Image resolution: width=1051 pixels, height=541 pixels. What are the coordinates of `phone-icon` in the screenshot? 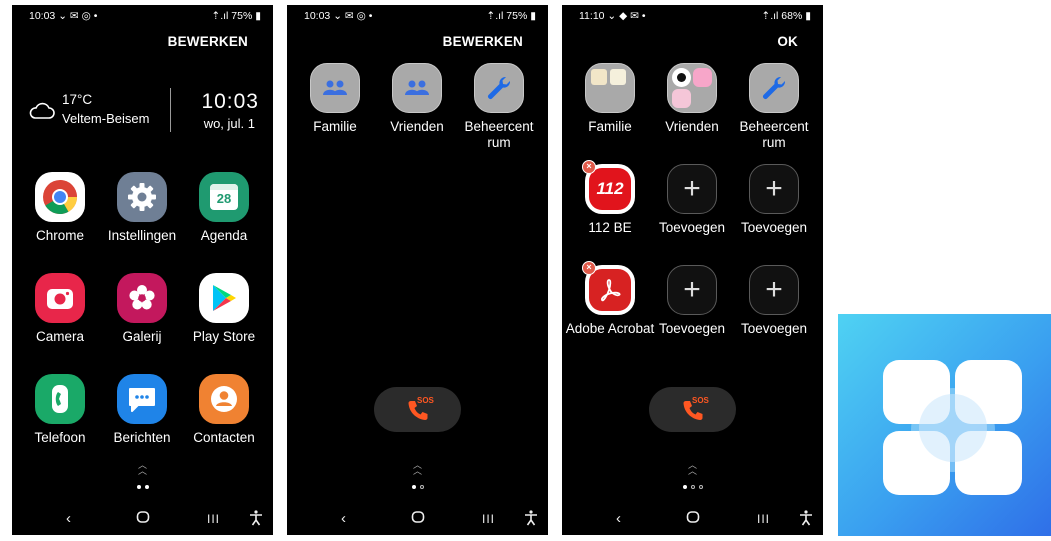 It's located at (60, 399).